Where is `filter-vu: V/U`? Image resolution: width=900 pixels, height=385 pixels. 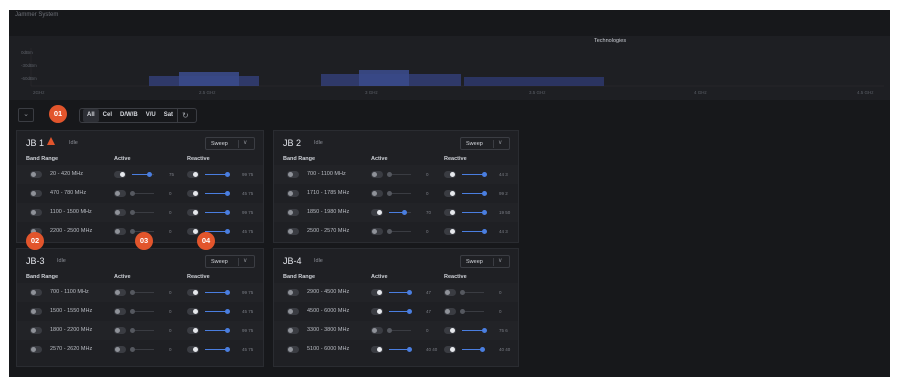 filter-vu: V/U is located at coordinates (151, 115).